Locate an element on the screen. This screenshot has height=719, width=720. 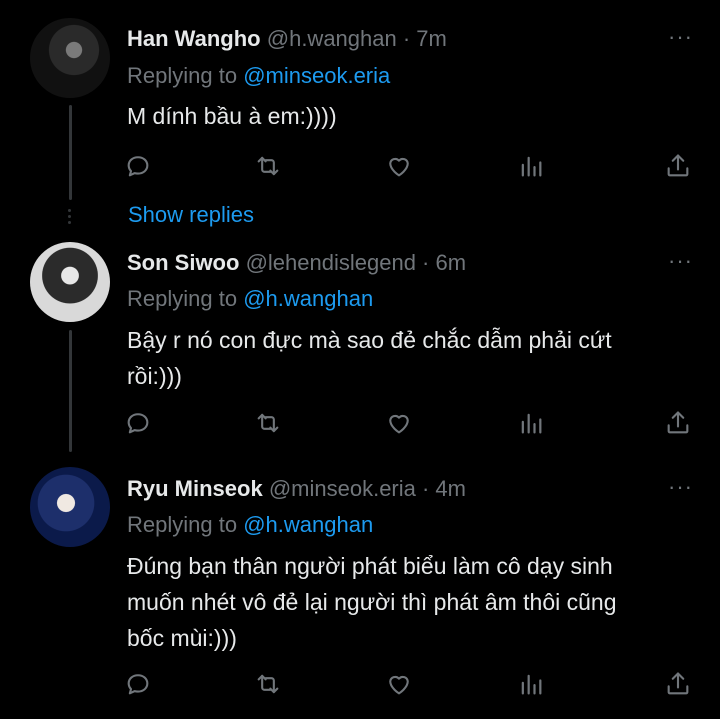
display-name: Ryu Minseok is located at coordinates (195, 488).